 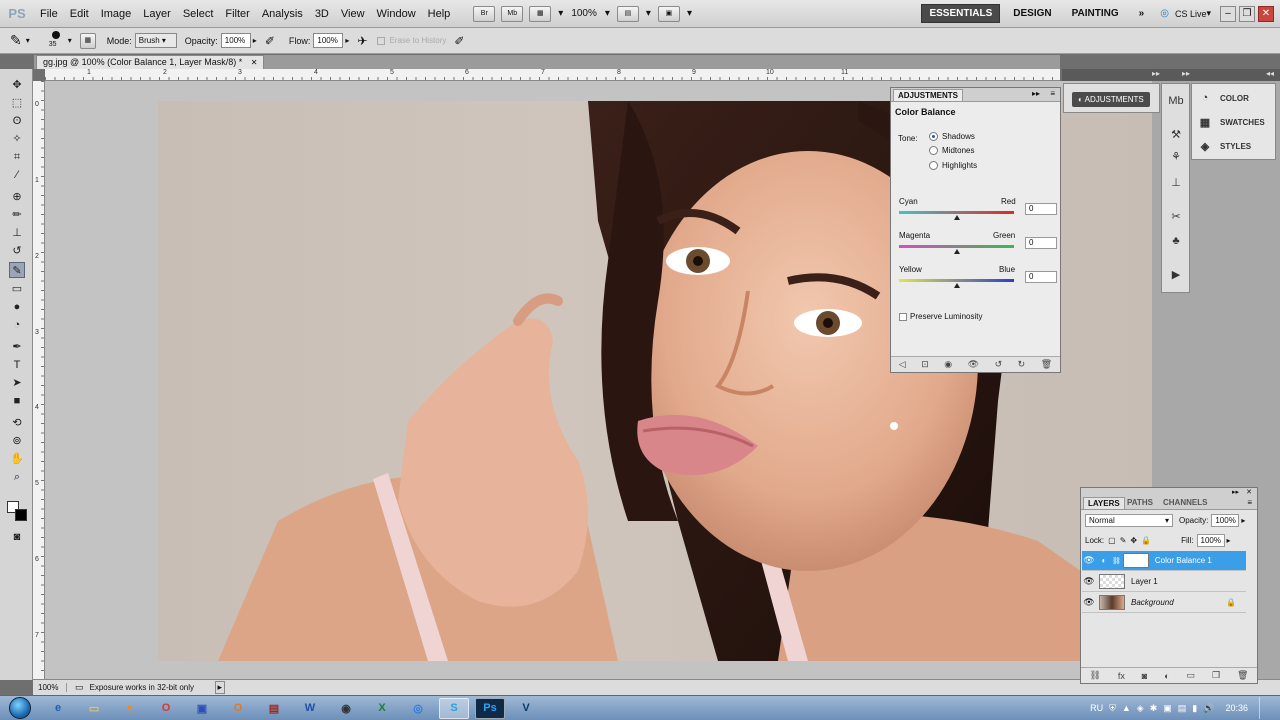 I want to click on yellow-blue-slider, so click(x=956, y=280).